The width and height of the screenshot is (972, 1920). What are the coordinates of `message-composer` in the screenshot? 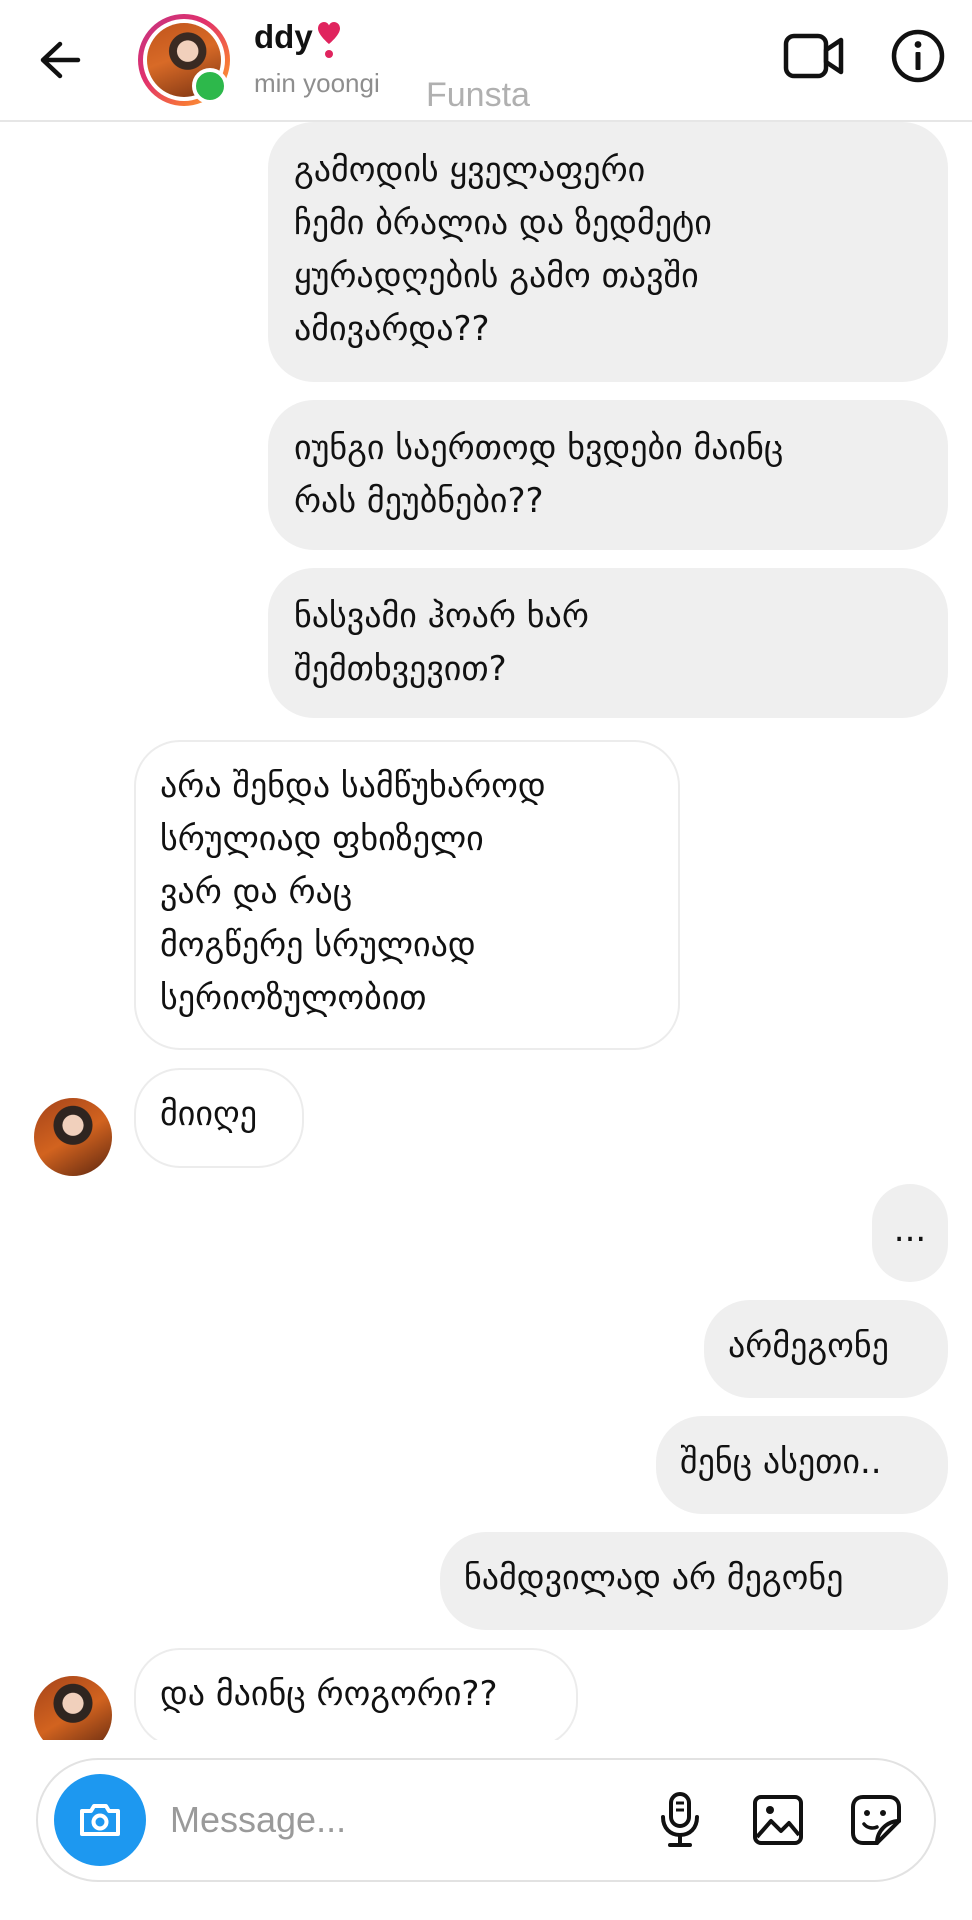 It's located at (486, 1820).